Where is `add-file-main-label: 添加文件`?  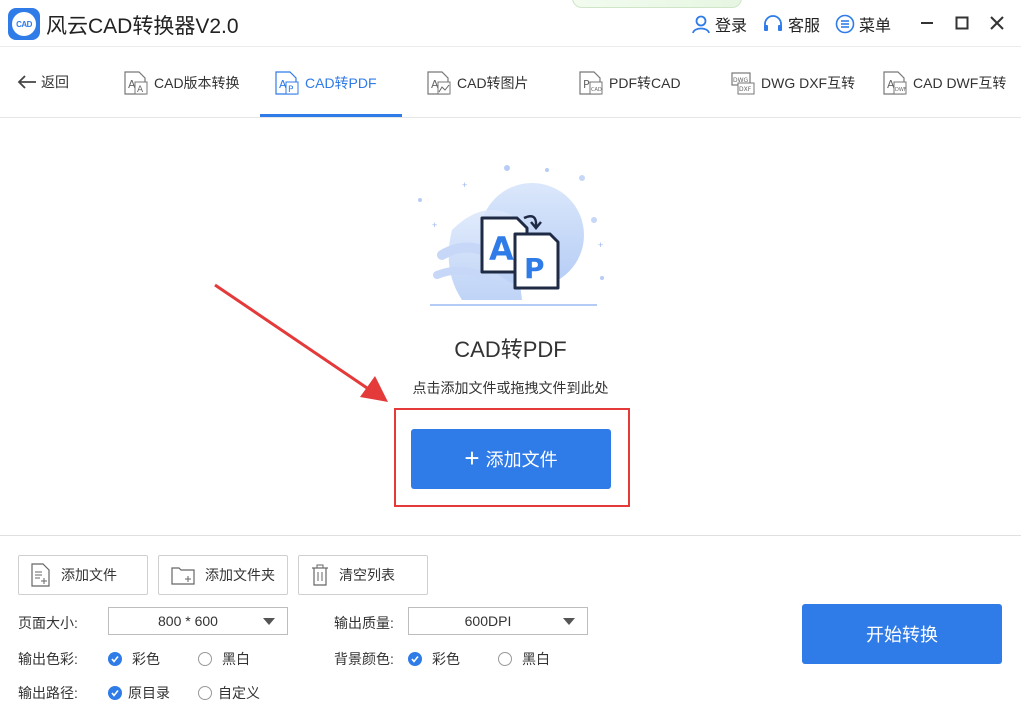
add-file-main-label: 添加文件 is located at coordinates (521, 460).